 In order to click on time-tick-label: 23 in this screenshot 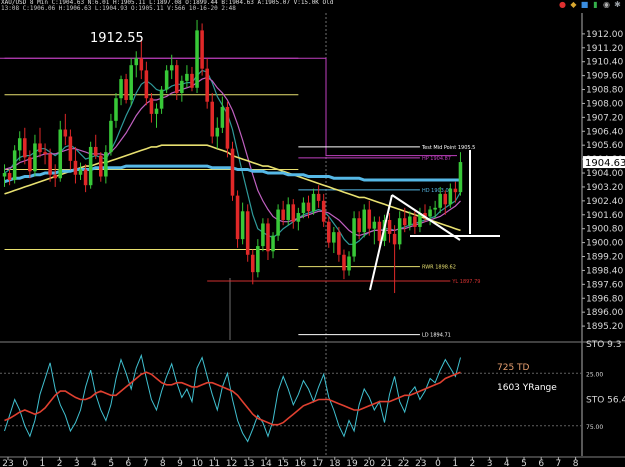, I will do `click(420, 463)`.